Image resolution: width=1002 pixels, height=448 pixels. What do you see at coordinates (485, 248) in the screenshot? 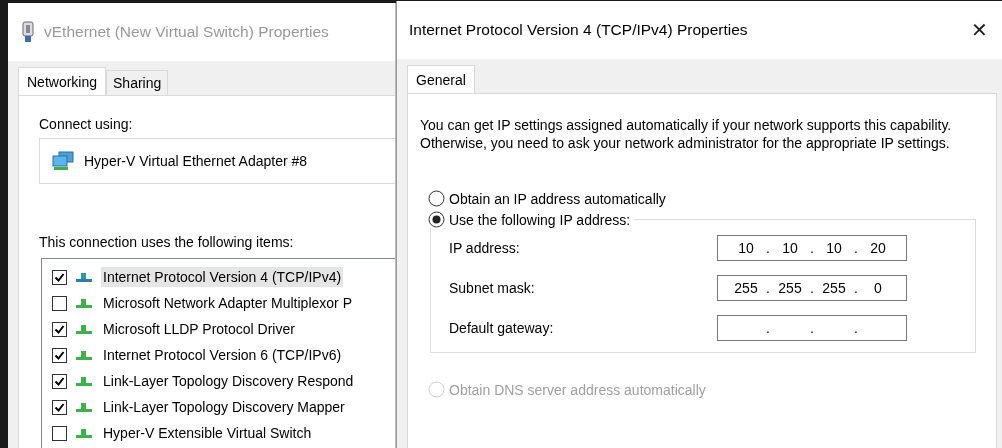
I see `field-label: IP address:` at bounding box center [485, 248].